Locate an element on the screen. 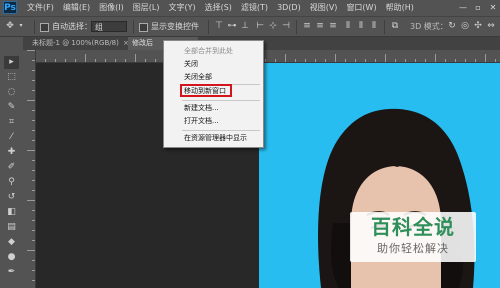  tab-untitled-1: 未标题-1 @ 100%(RGB/8) × is located at coordinates (78, 43).